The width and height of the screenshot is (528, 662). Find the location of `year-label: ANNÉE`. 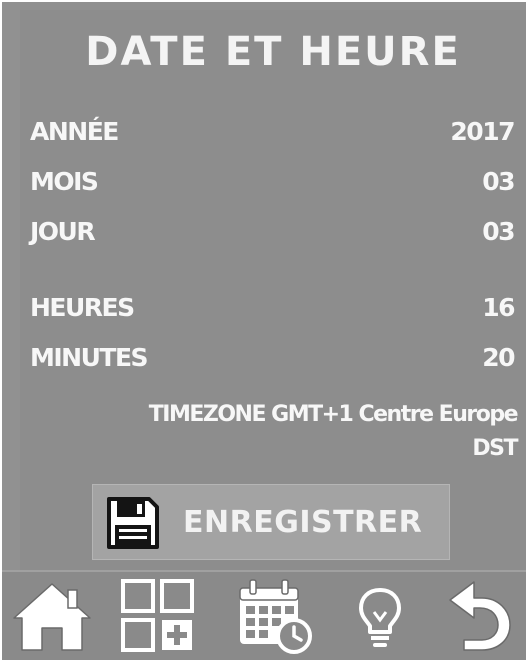

year-label: ANNÉE is located at coordinates (74, 131).